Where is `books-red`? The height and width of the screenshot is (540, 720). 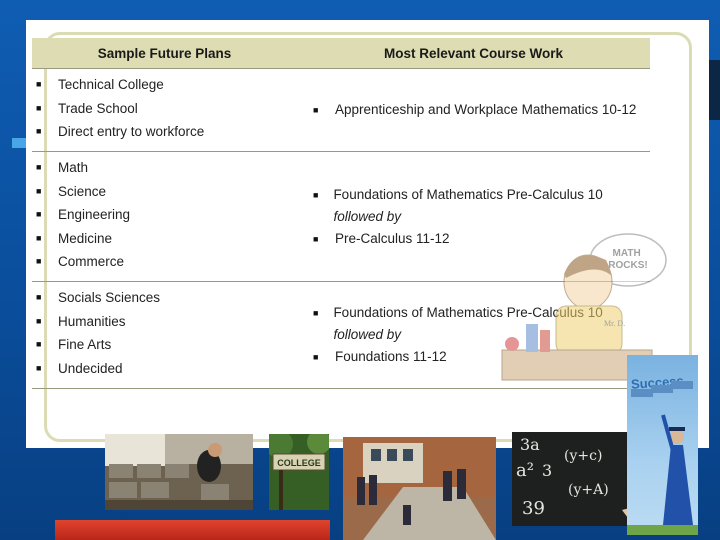
books-red is located at coordinates (545, 341).